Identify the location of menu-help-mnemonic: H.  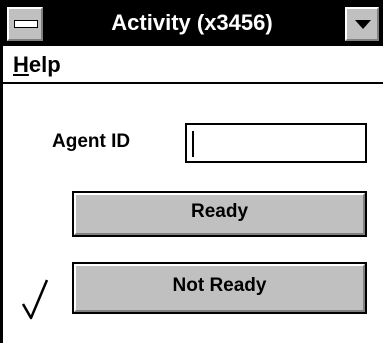
(21, 64).